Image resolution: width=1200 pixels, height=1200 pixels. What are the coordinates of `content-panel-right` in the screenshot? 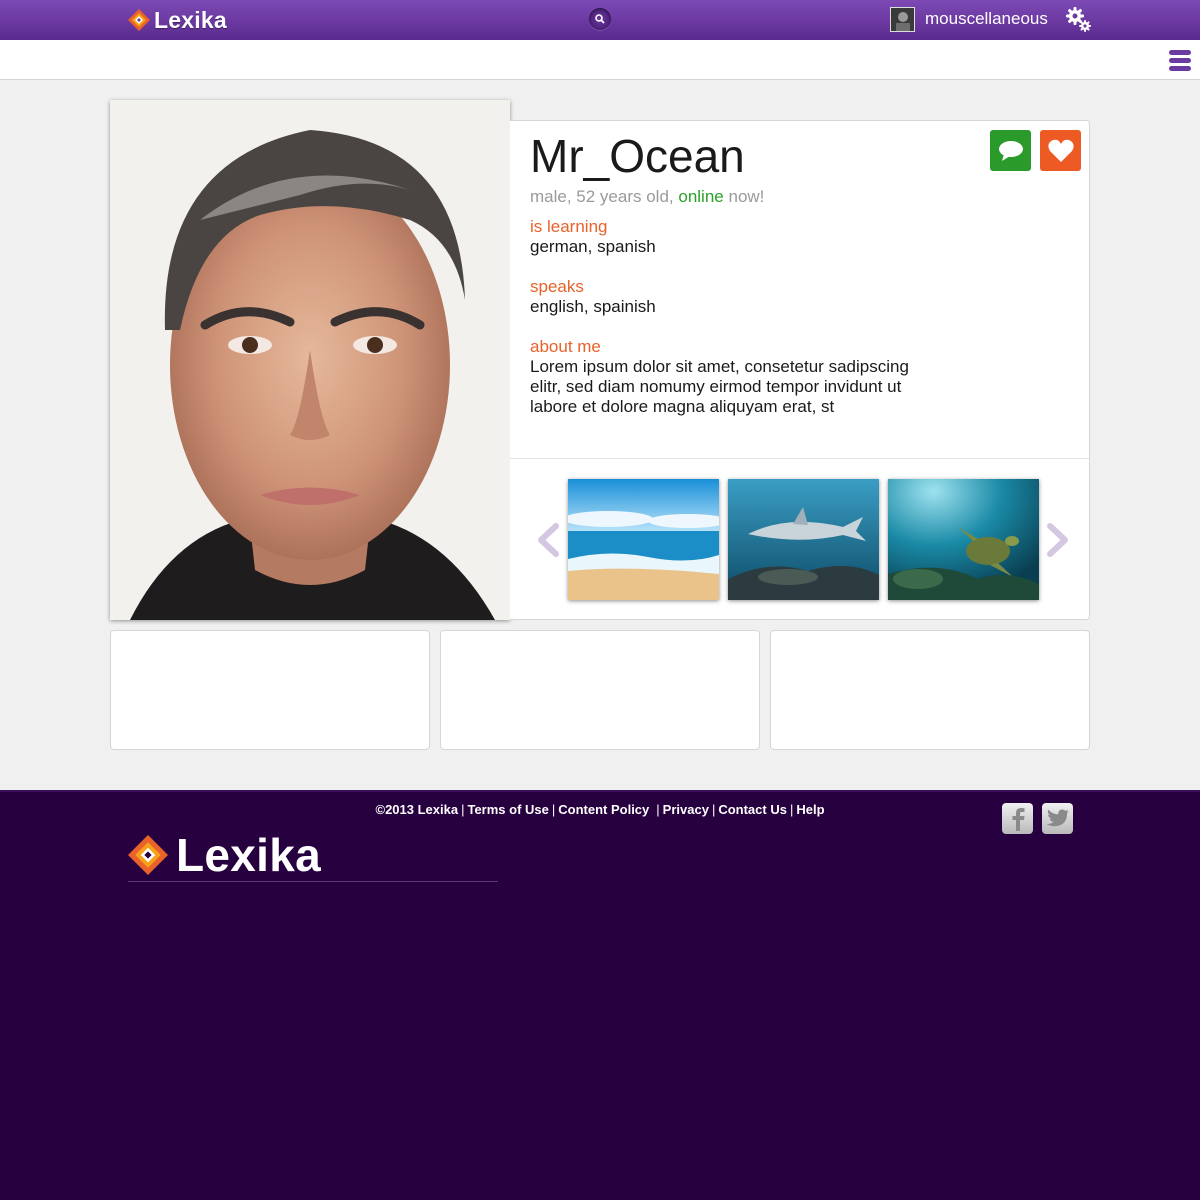 It's located at (930, 690).